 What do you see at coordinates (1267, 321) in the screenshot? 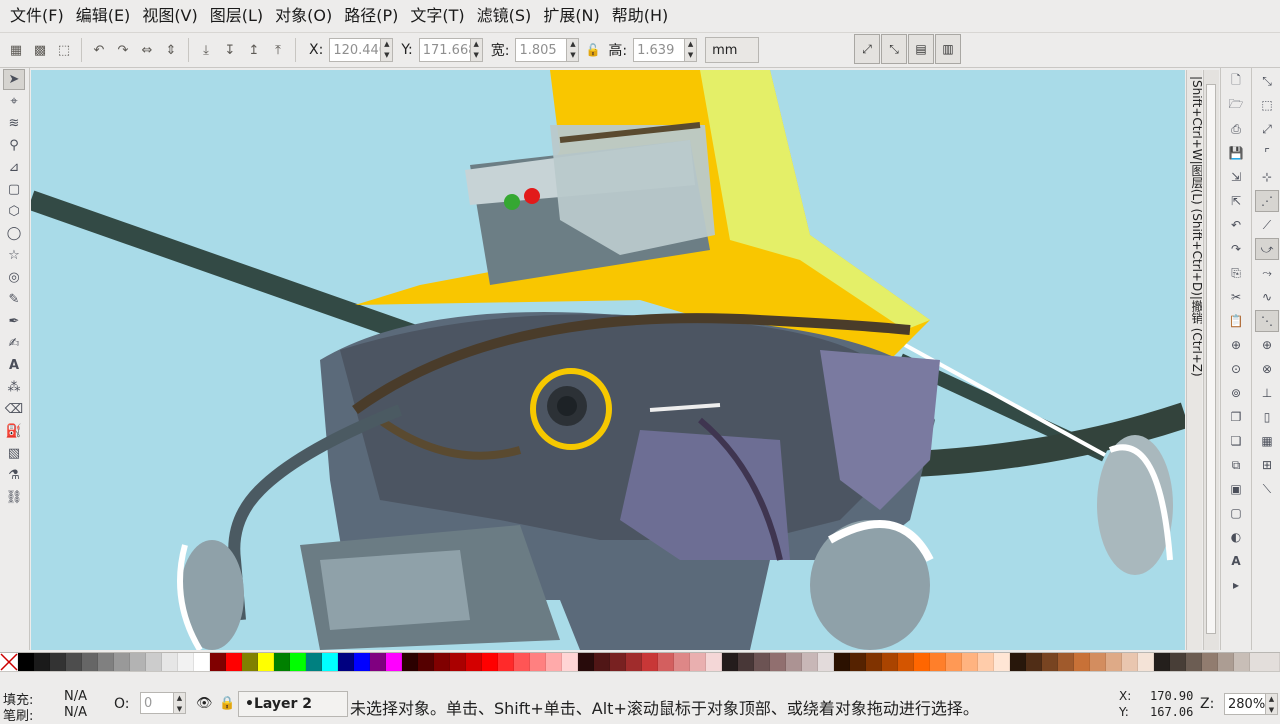
I see `snap-midpoints-icon: ⋱` at bounding box center [1267, 321].